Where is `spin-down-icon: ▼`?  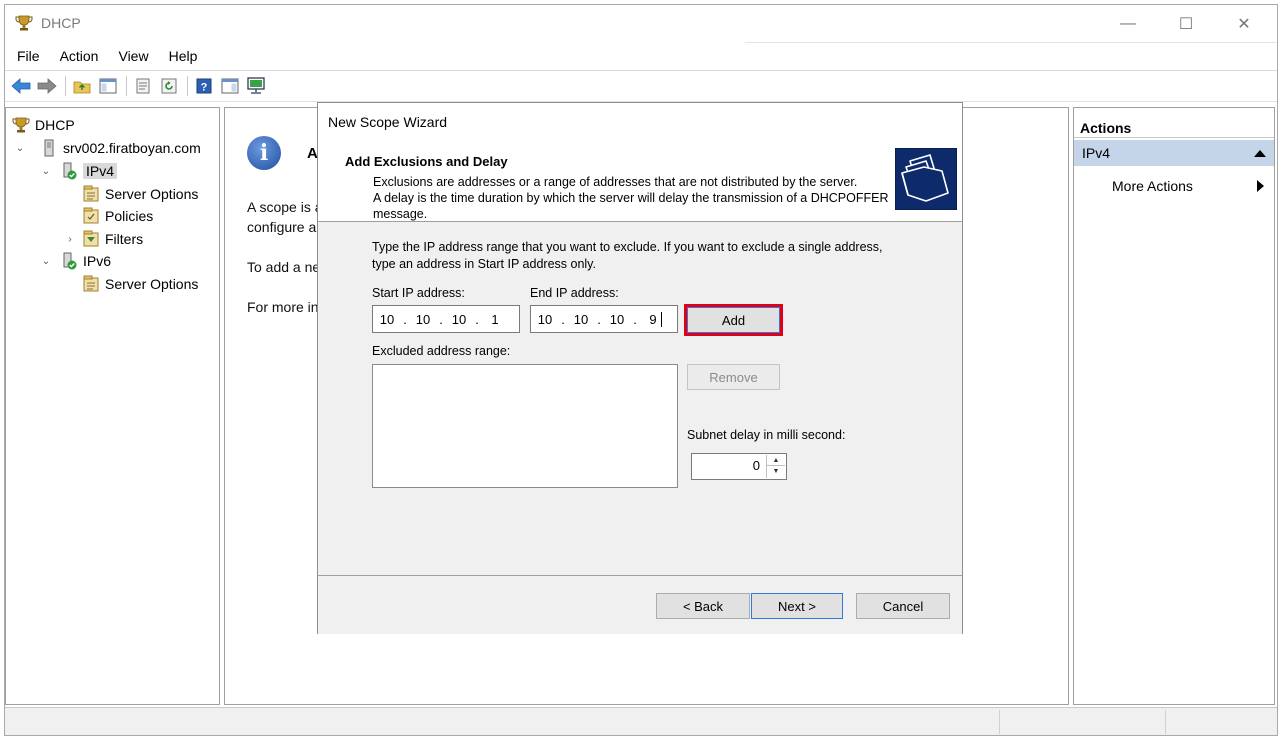
spin-down-icon: ▼ is located at coordinates (776, 471).